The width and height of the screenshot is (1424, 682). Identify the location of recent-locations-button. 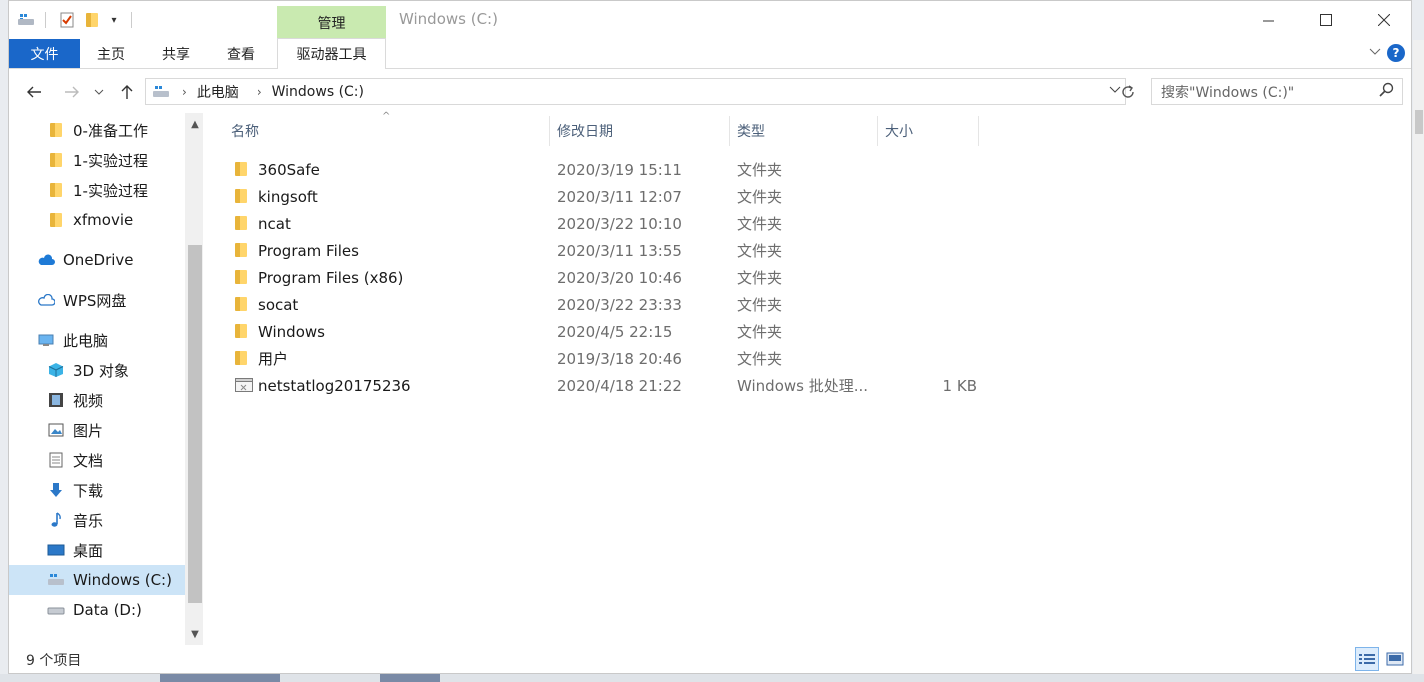
(99, 92).